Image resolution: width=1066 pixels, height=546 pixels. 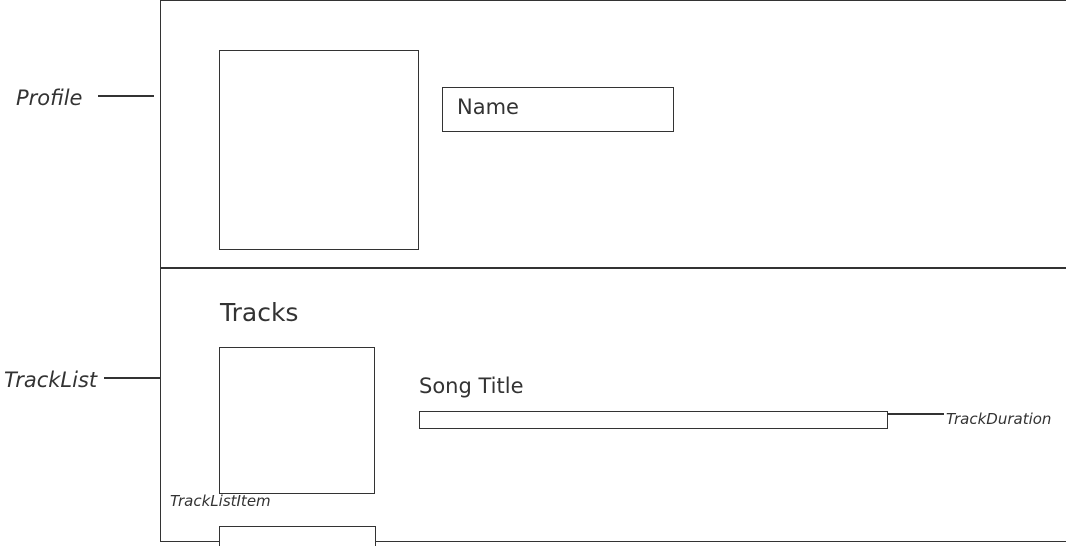 I want to click on track-list-connector, so click(x=132, y=378).